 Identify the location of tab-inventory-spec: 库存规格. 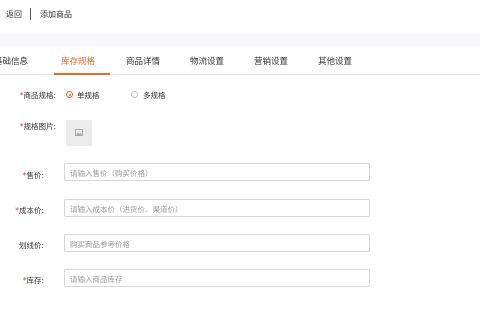
(78, 61).